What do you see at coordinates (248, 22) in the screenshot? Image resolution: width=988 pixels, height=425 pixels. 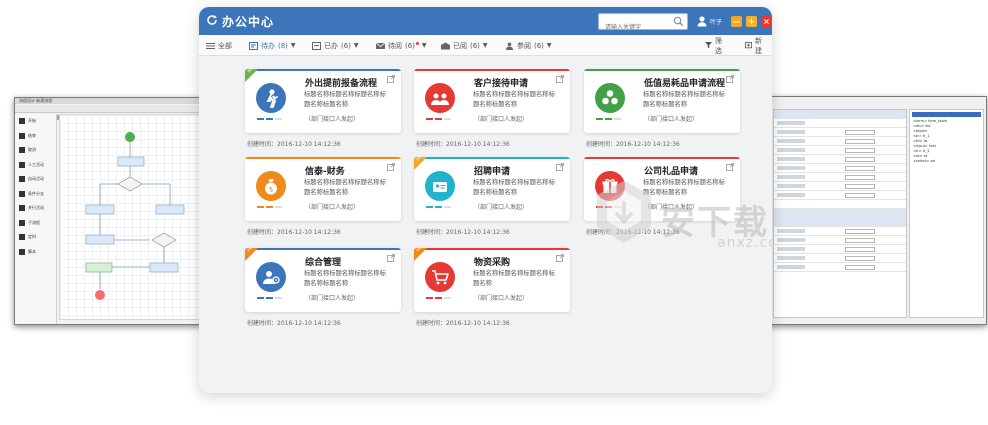 I see `app-title: 办公中心` at bounding box center [248, 22].